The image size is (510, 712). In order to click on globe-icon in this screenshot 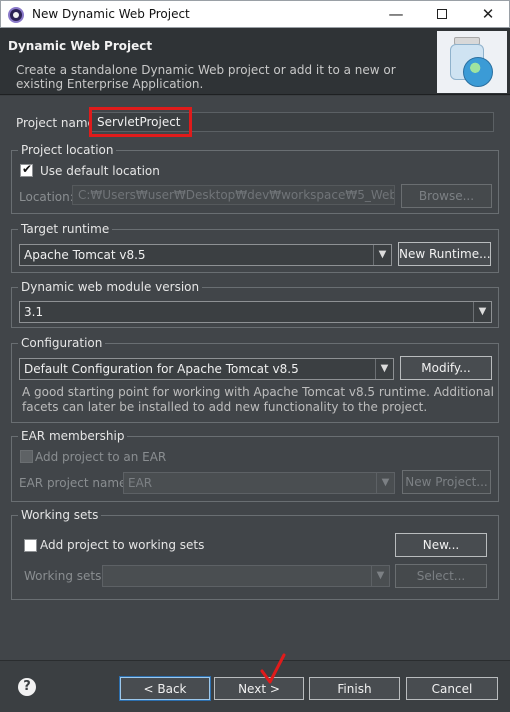, I will do `click(478, 72)`.